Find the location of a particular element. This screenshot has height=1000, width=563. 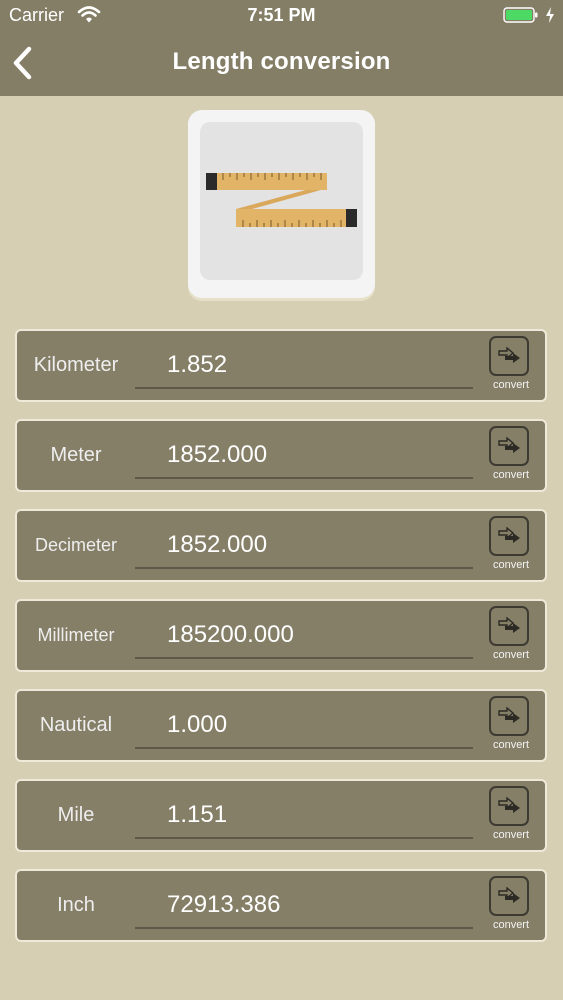

convert-button-decimeter: convert is located at coordinates (511, 546).